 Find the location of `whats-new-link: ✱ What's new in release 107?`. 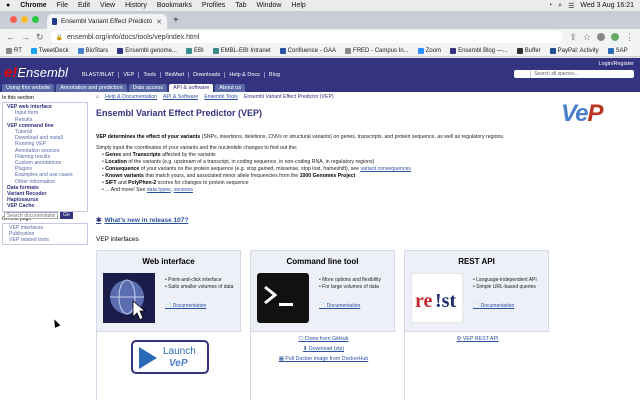

whats-new-link: ✱ What's new in release 107? is located at coordinates (142, 220).